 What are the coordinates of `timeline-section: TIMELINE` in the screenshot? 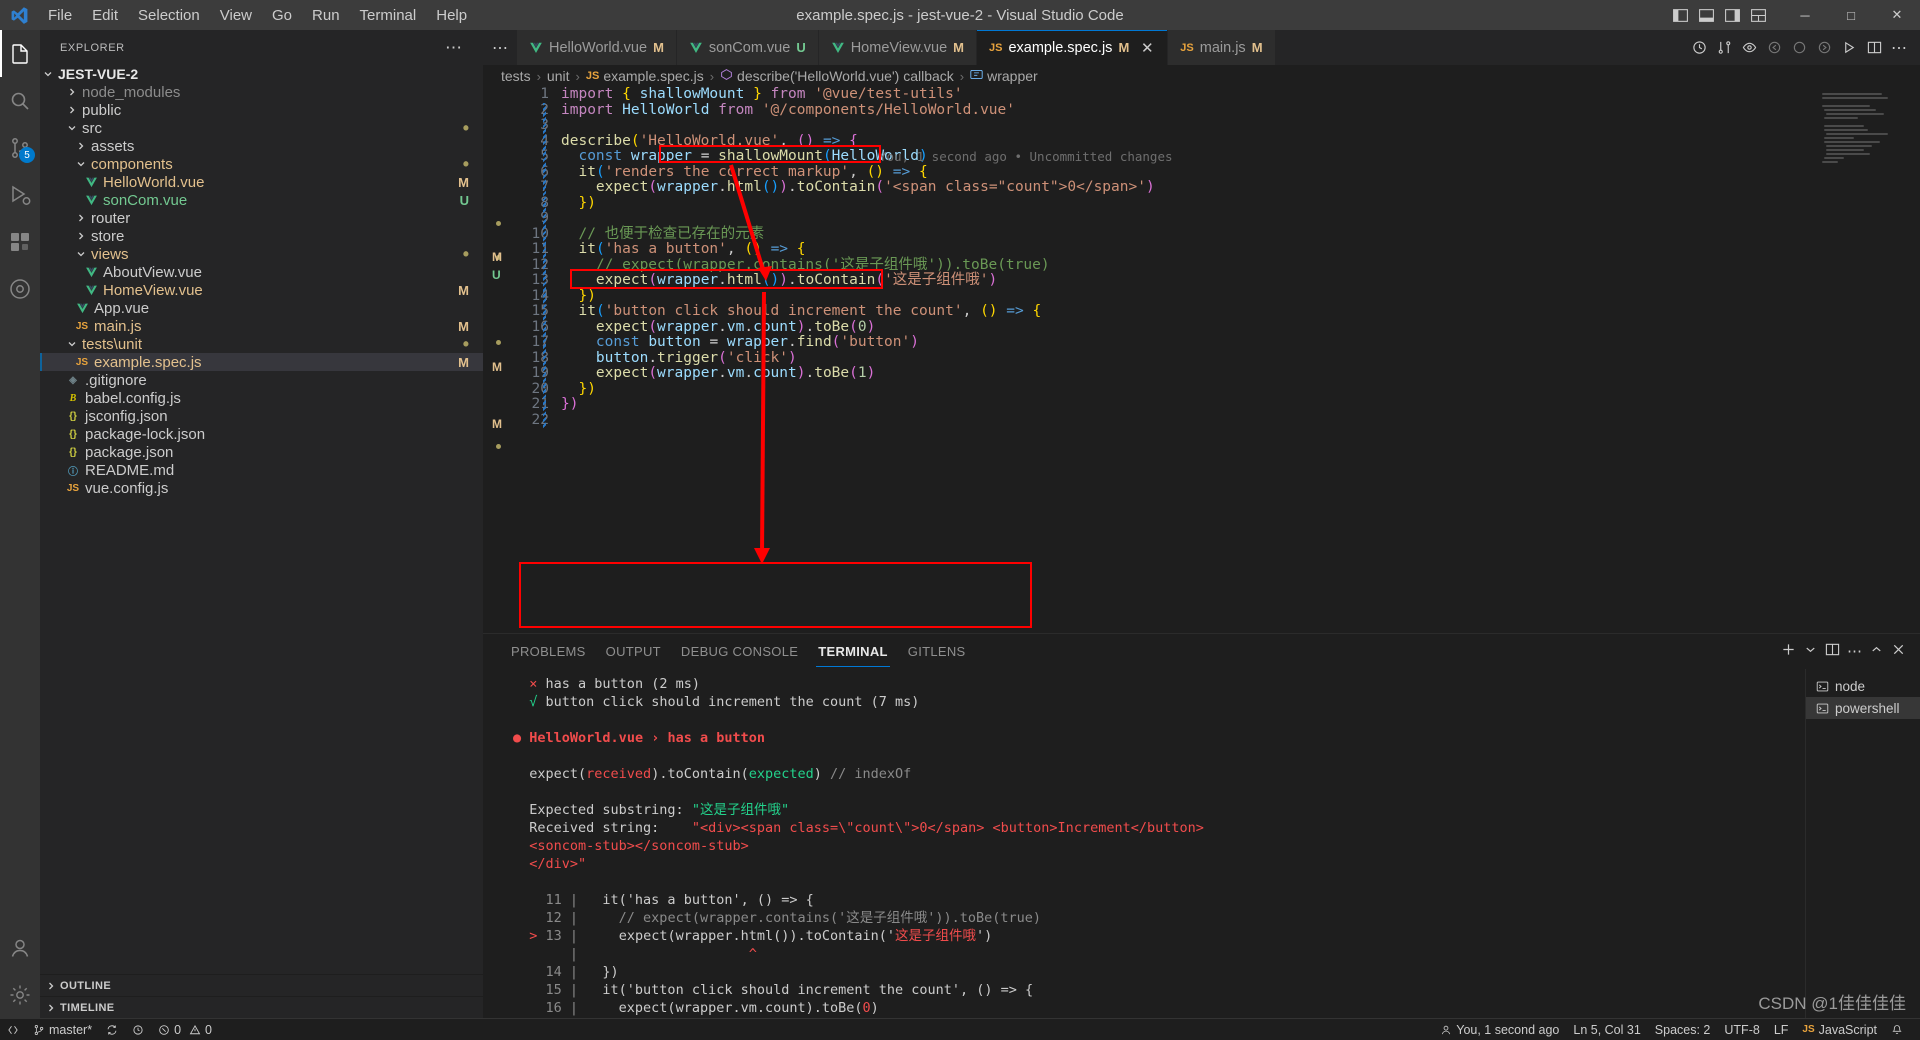 It's located at (261, 1007).